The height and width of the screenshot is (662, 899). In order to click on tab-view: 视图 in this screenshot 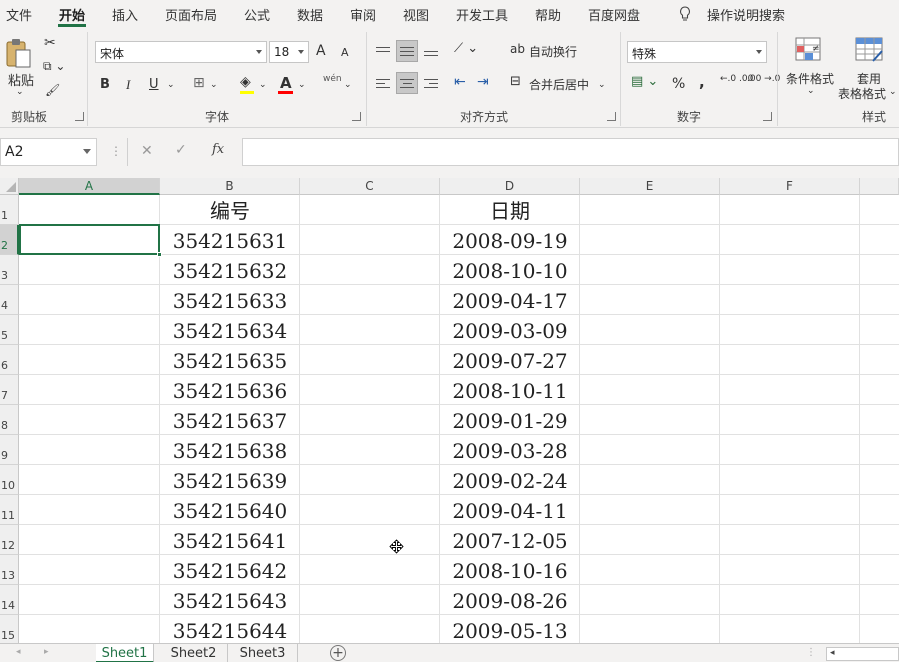, I will do `click(416, 14)`.